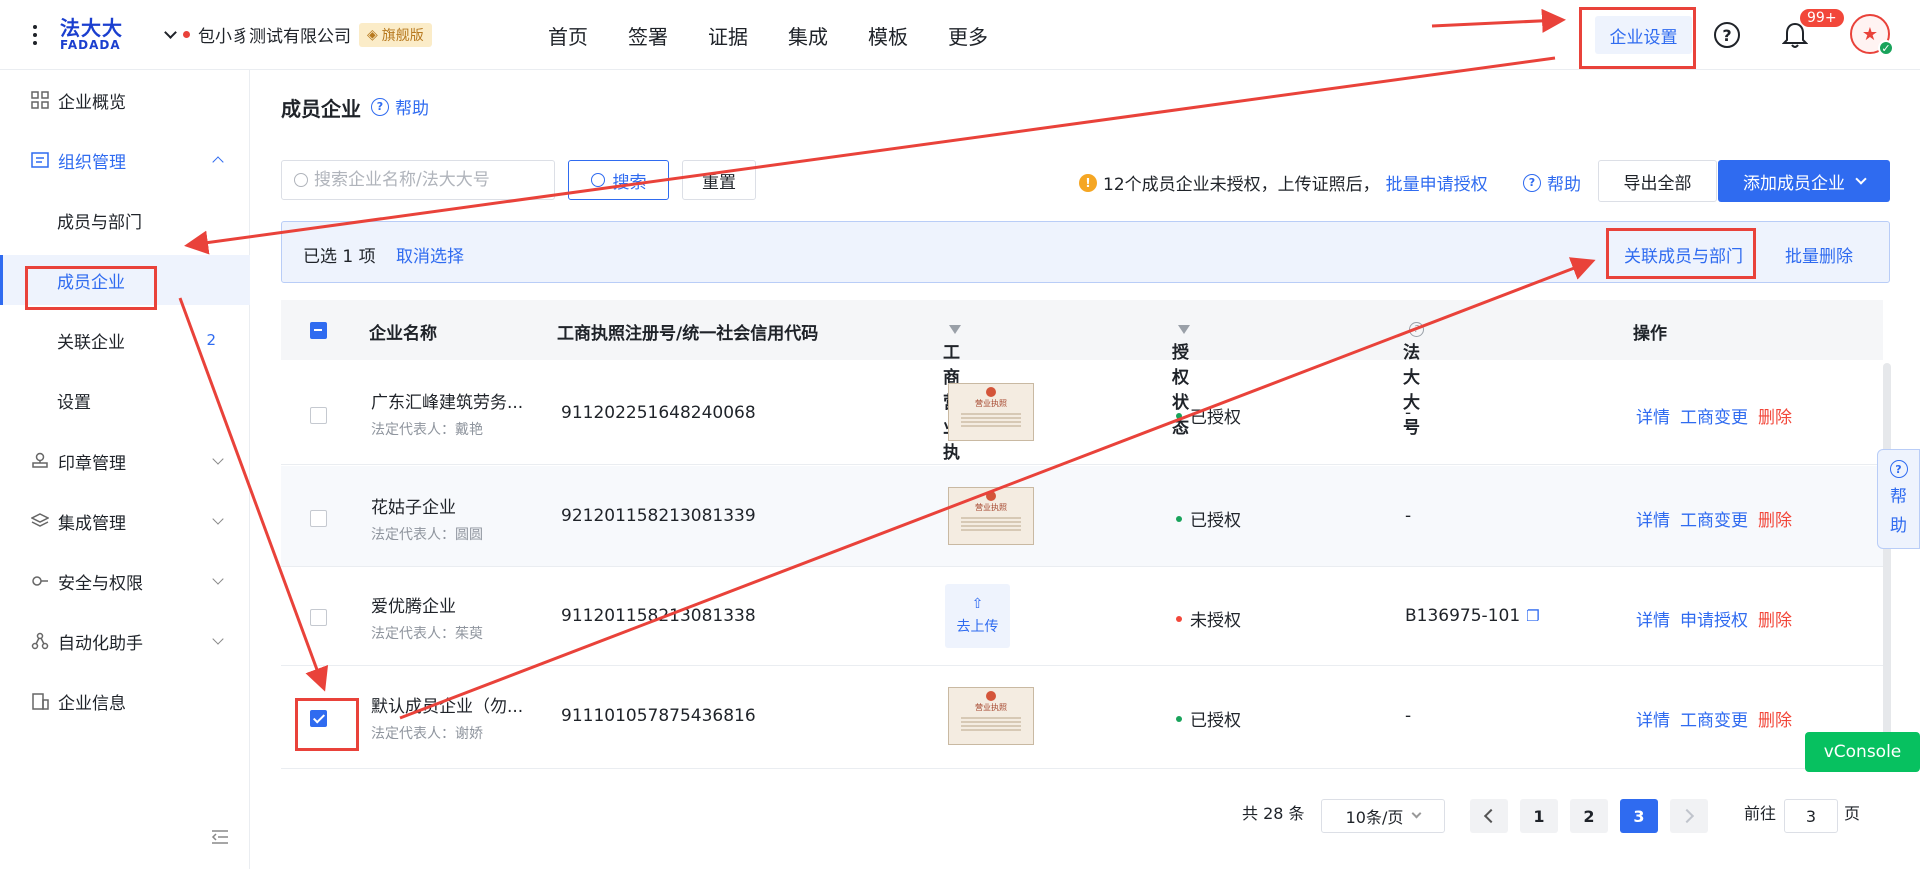 The height and width of the screenshot is (869, 1920). Describe the element at coordinates (1819, 254) in the screenshot. I see `bulk-delete-link: 批量删除` at that location.